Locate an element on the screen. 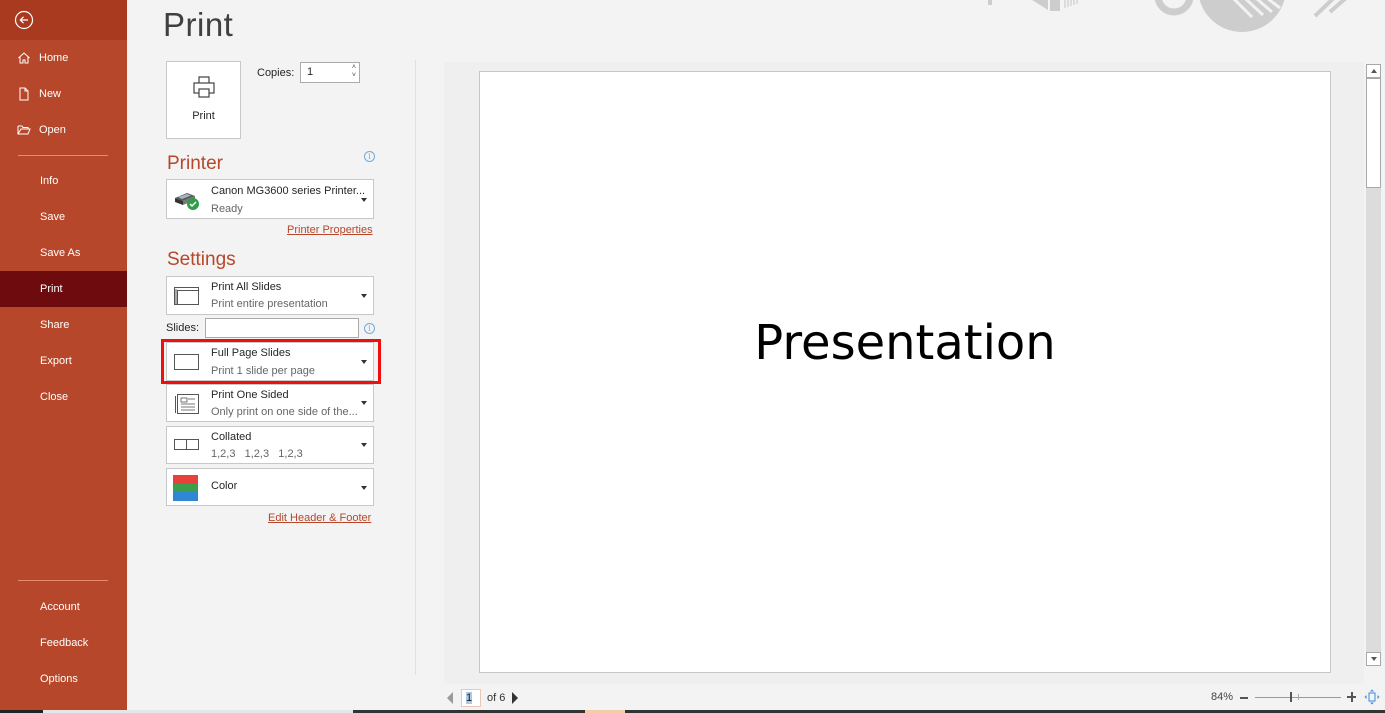  vertical-scrollbar is located at coordinates (1373, 365).